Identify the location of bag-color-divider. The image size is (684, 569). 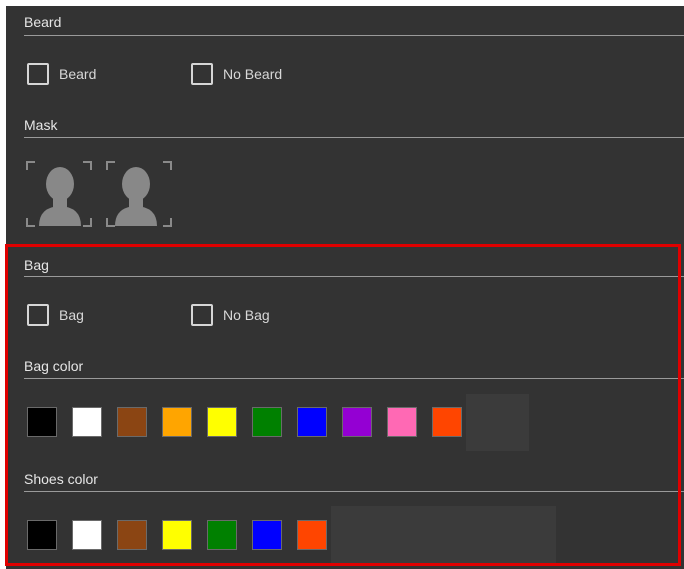
(354, 378).